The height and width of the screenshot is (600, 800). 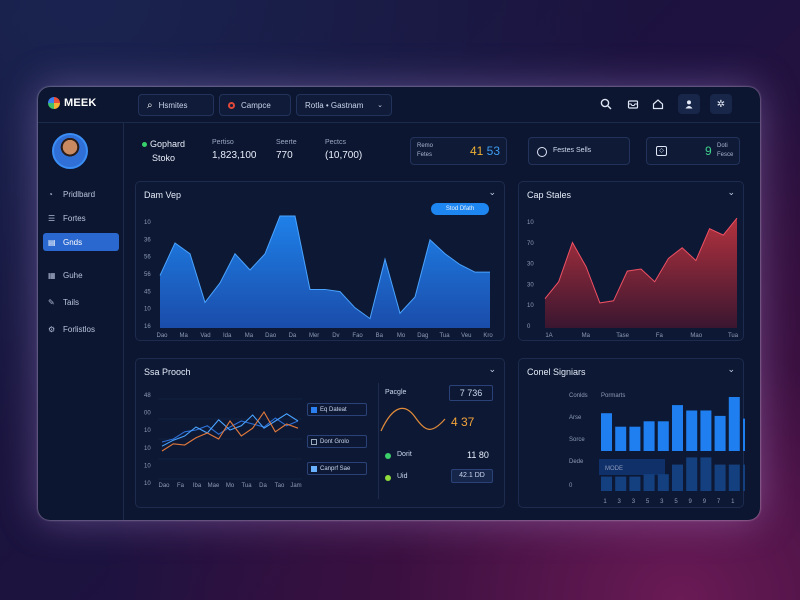 What do you see at coordinates (606, 104) in the screenshot?
I see `search-icon` at bounding box center [606, 104].